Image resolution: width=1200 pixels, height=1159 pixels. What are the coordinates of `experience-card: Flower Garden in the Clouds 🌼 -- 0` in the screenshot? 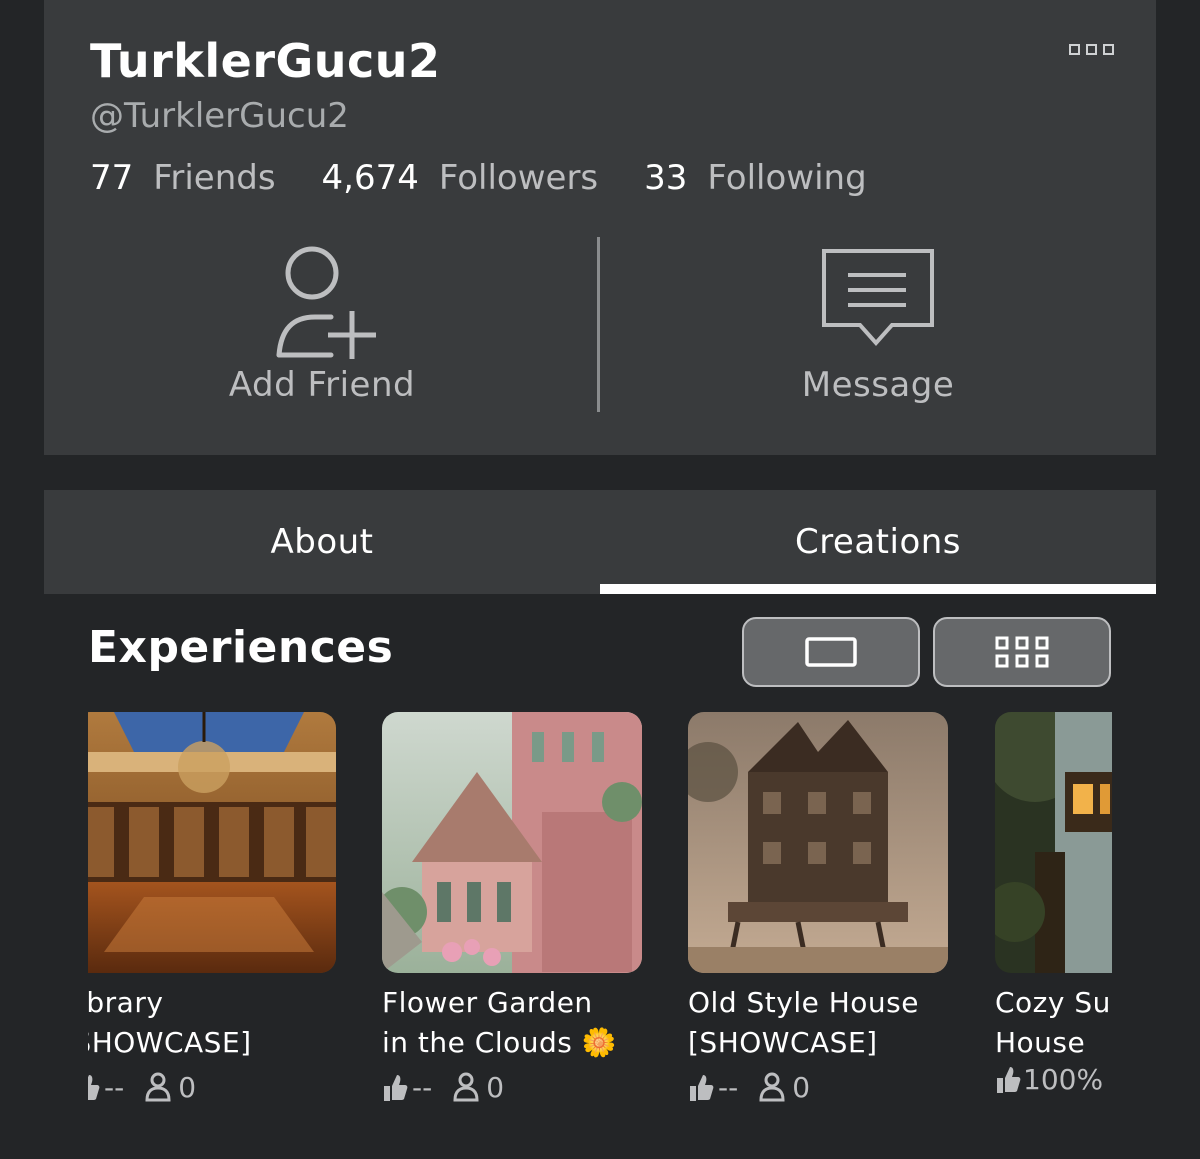 It's located at (512, 909).